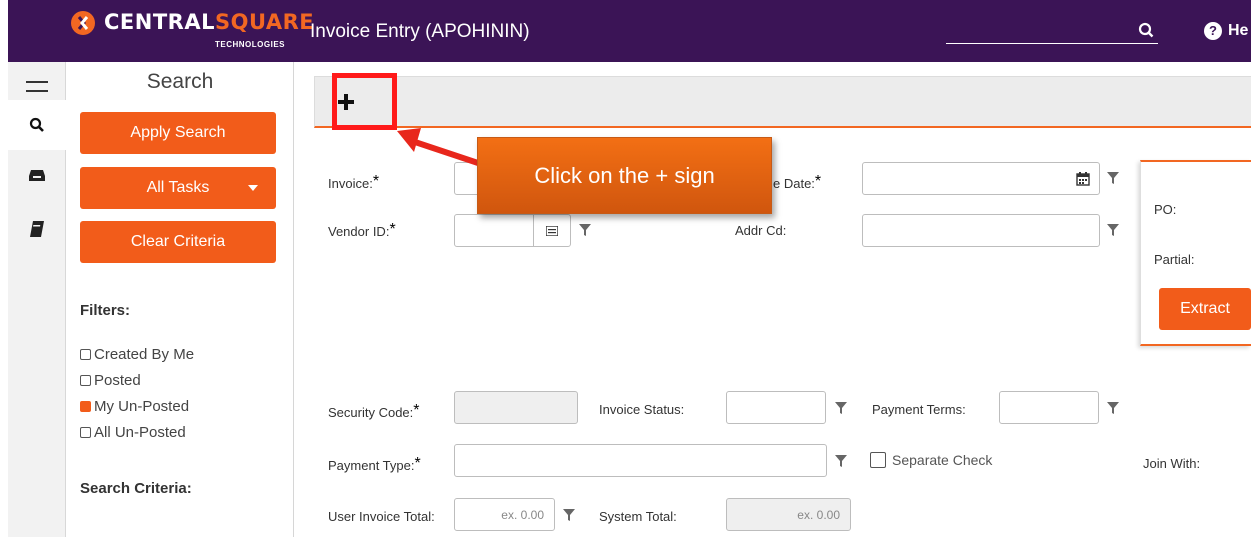 The width and height of the screenshot is (1251, 537). I want to click on payment-type-label: Payment Type:*, so click(374, 464).